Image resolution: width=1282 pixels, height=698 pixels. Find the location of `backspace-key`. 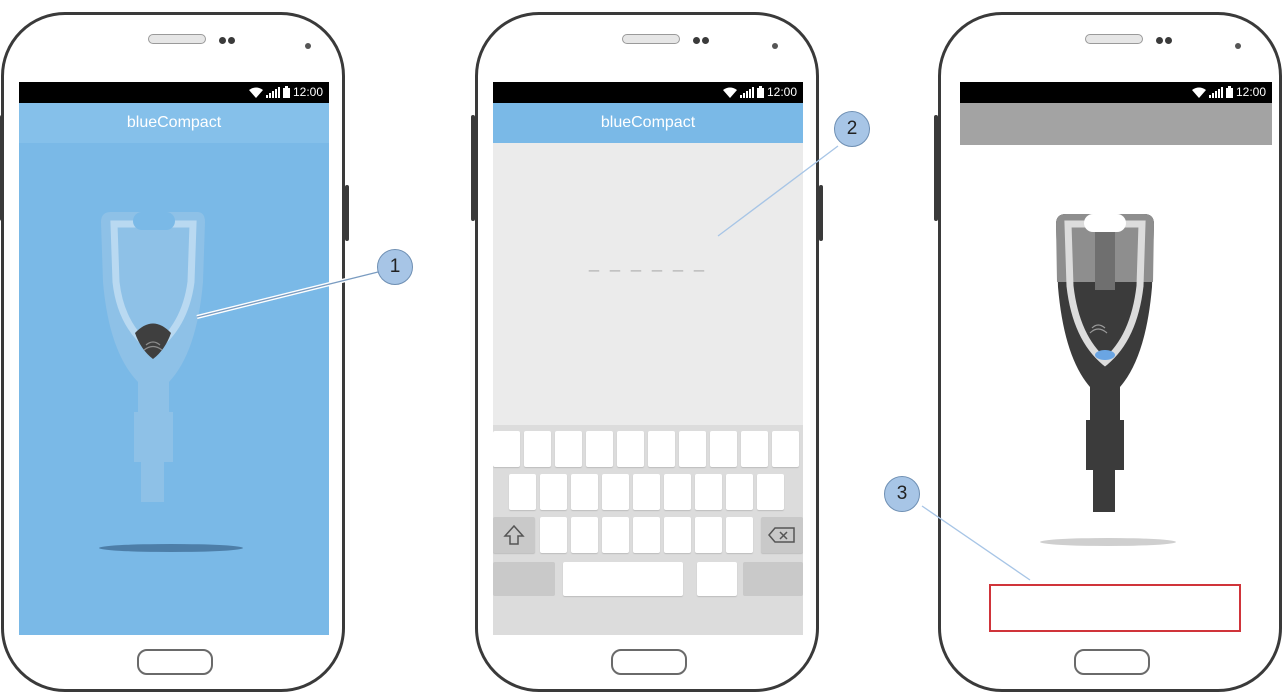

backspace-key is located at coordinates (782, 535).